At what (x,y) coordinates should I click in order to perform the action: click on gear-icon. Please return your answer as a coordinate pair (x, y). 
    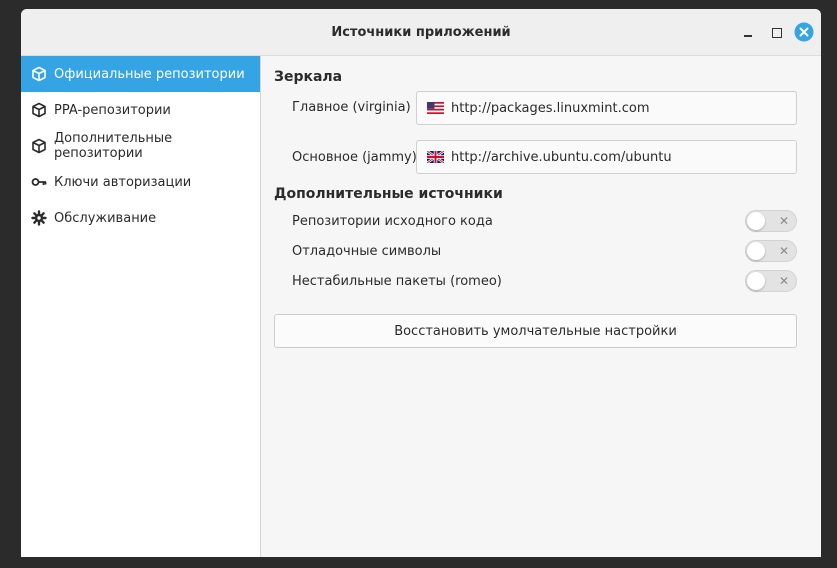
    Looking at the image, I should click on (39, 218).